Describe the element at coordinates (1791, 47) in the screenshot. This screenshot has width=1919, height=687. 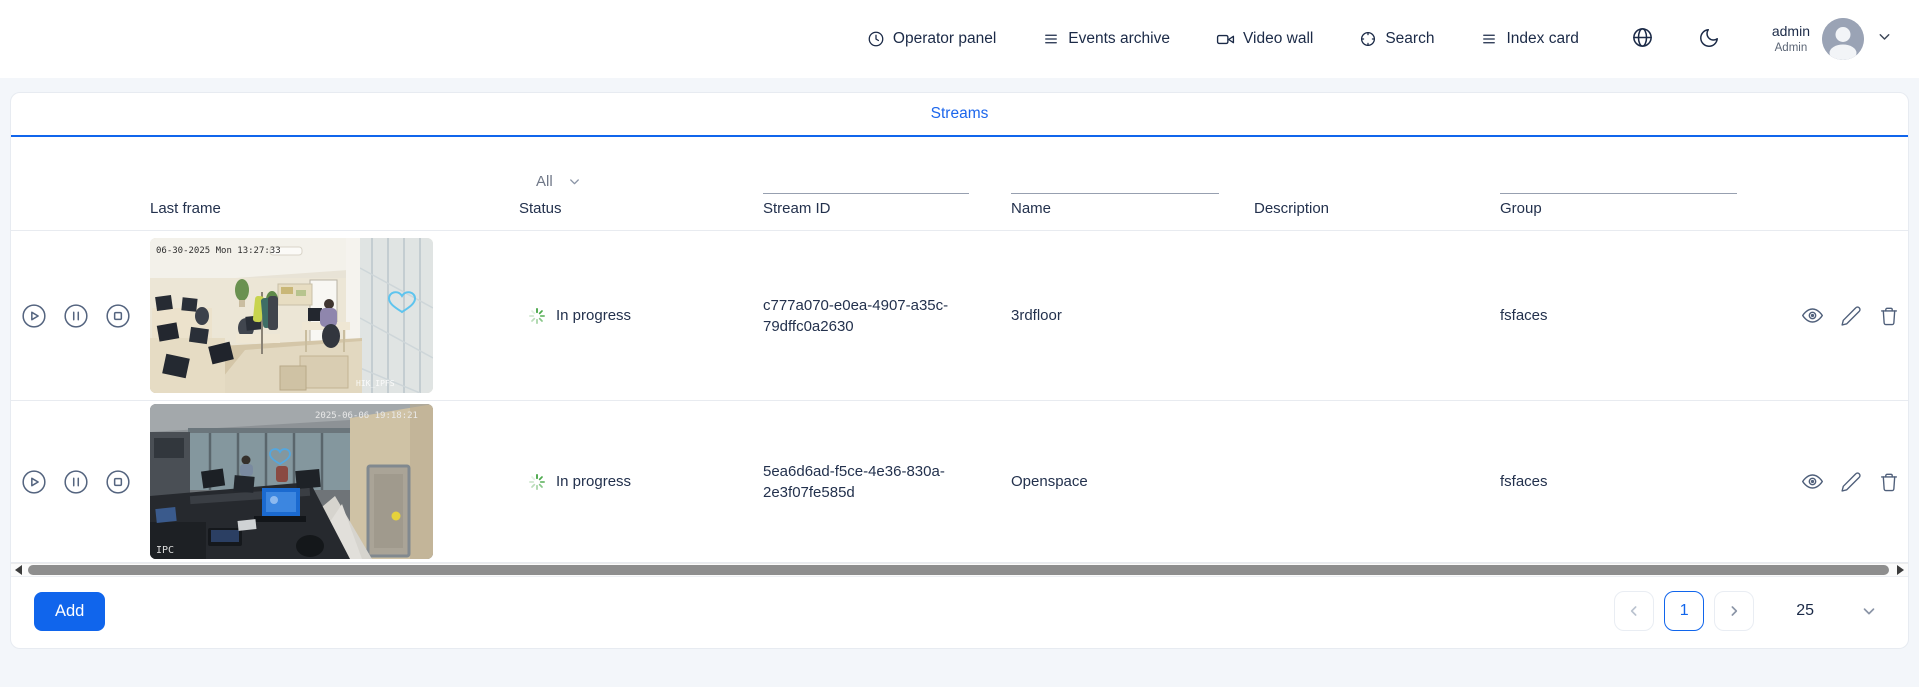
I see `user-role: Admin` at that location.